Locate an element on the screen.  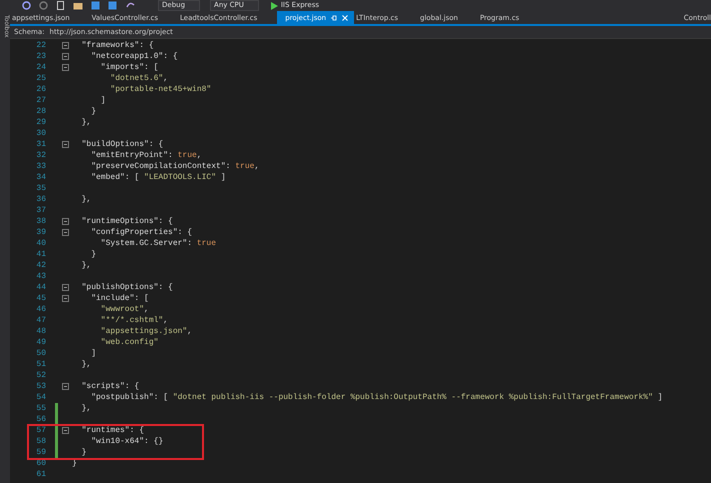
code-line: "web.config" is located at coordinates (129, 342).